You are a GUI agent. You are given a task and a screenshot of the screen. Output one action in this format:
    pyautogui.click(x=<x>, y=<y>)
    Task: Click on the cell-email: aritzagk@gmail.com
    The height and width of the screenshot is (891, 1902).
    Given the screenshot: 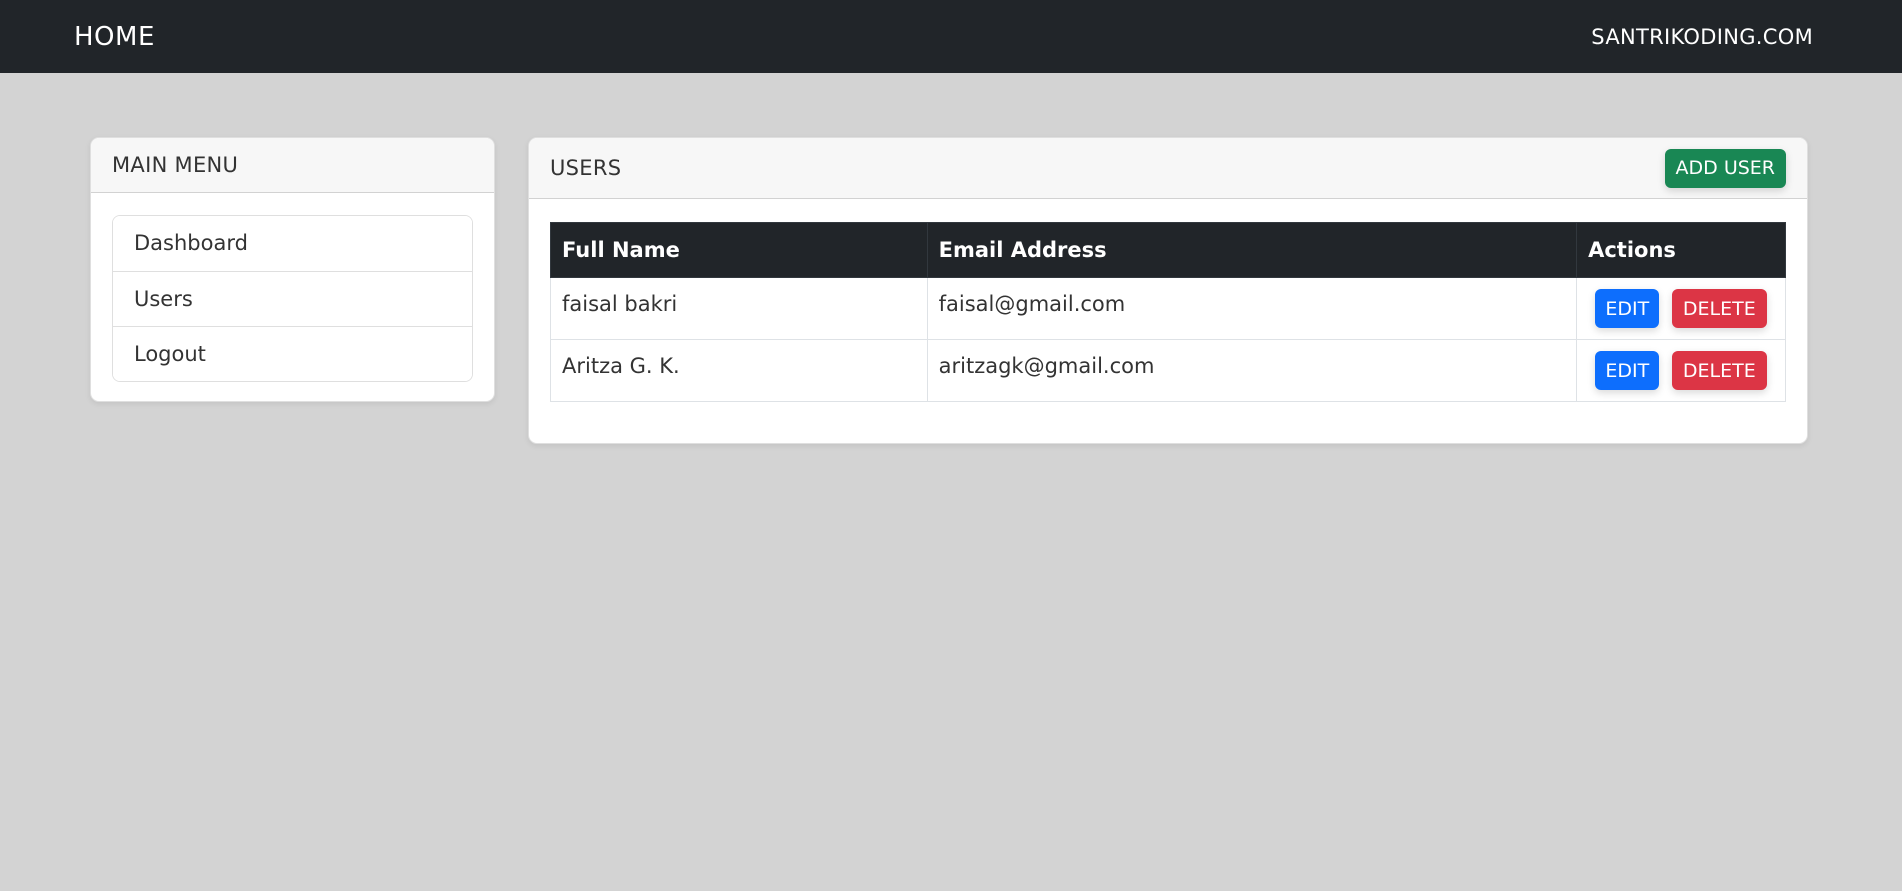 What is the action you would take?
    pyautogui.click(x=1252, y=370)
    